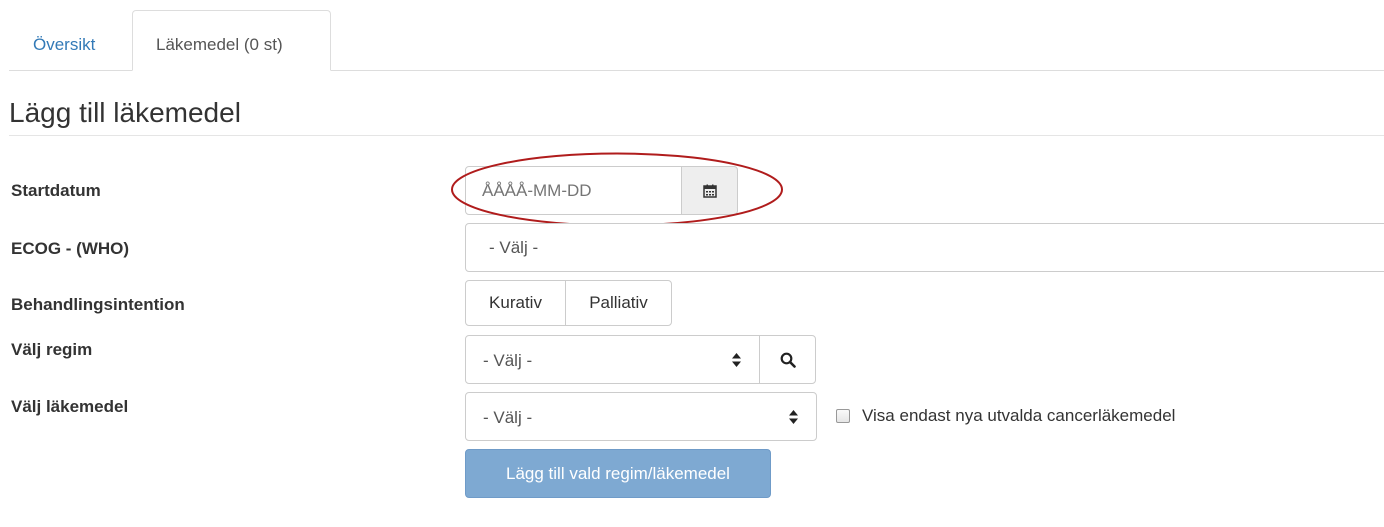 Image resolution: width=1384 pixels, height=527 pixels. Describe the element at coordinates (70, 406) in the screenshot. I see `drug-label: Välj läkemedel` at that location.